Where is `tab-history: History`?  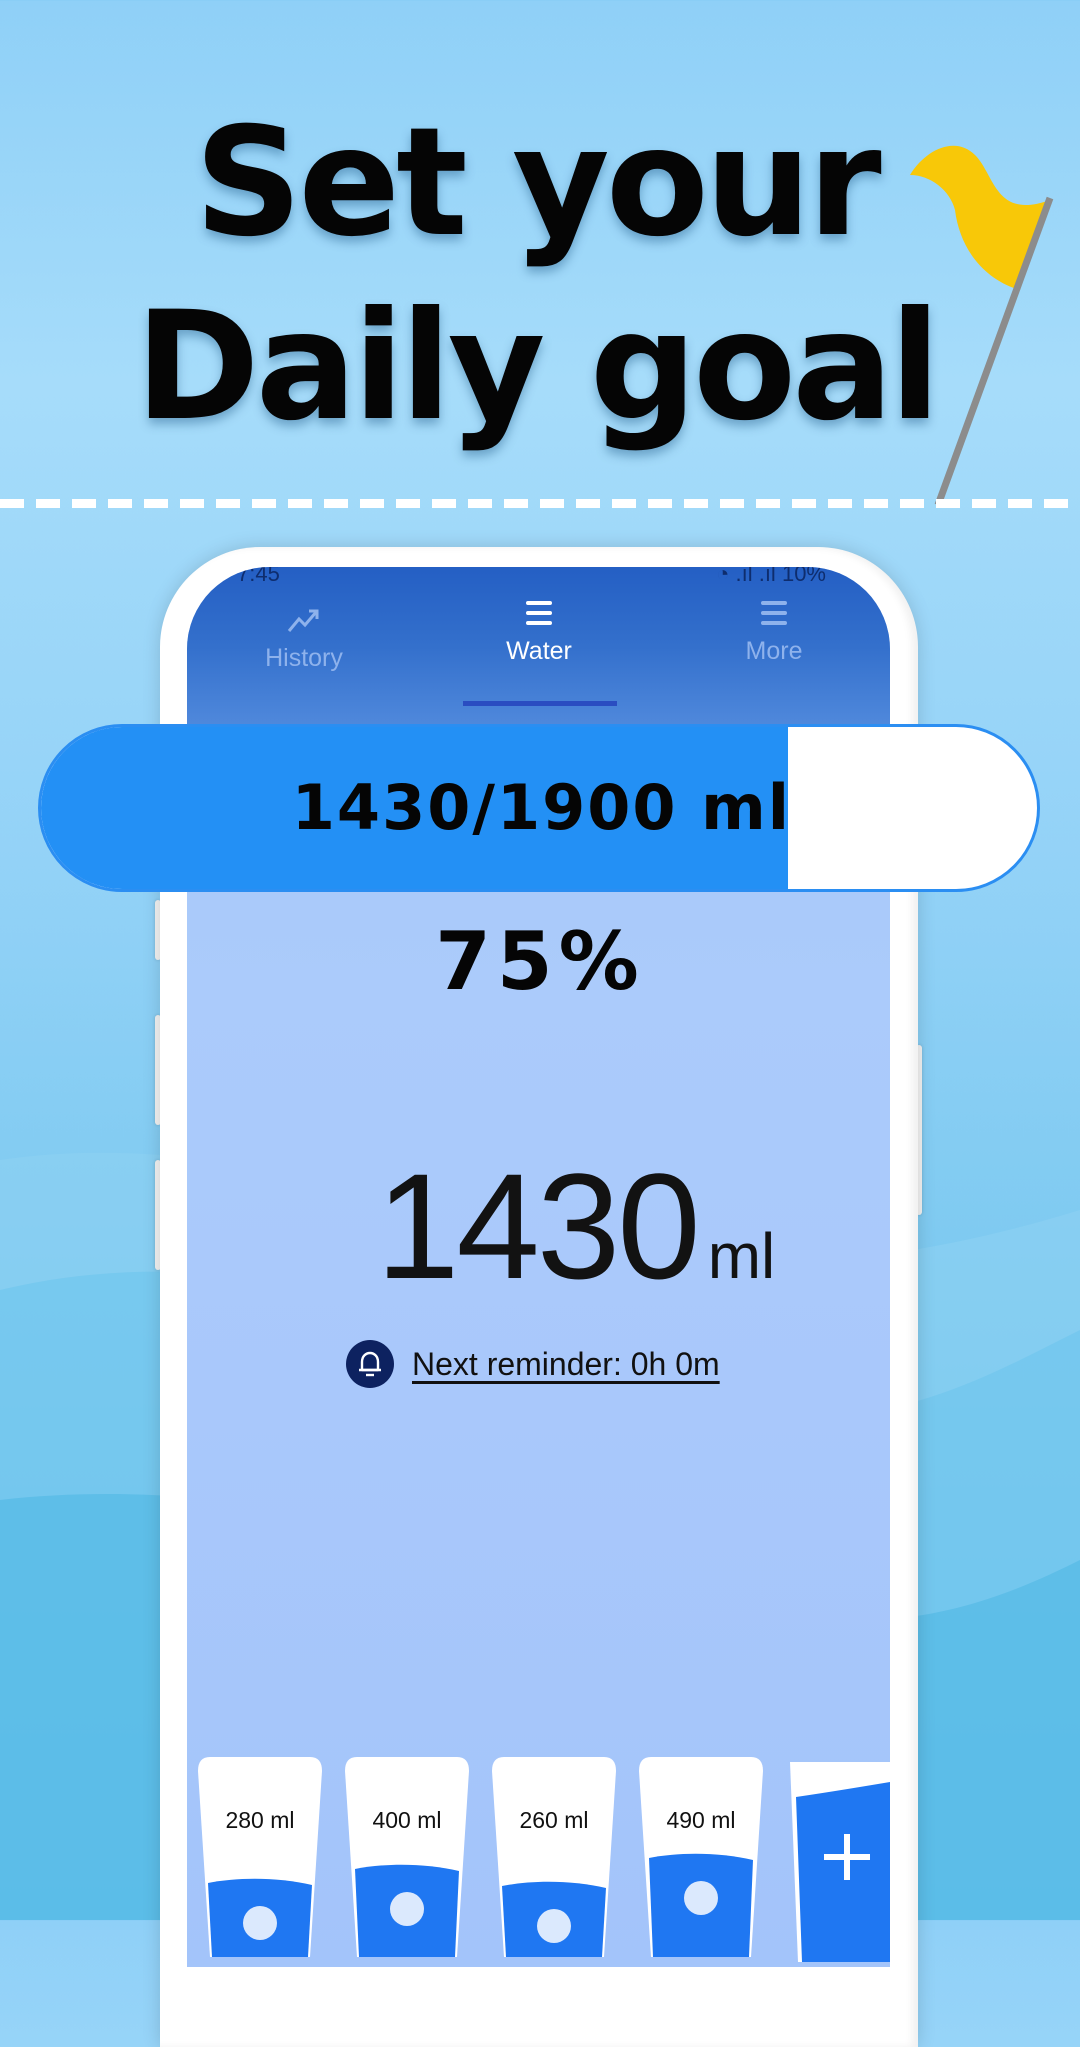
tab-history: History is located at coordinates (304, 637).